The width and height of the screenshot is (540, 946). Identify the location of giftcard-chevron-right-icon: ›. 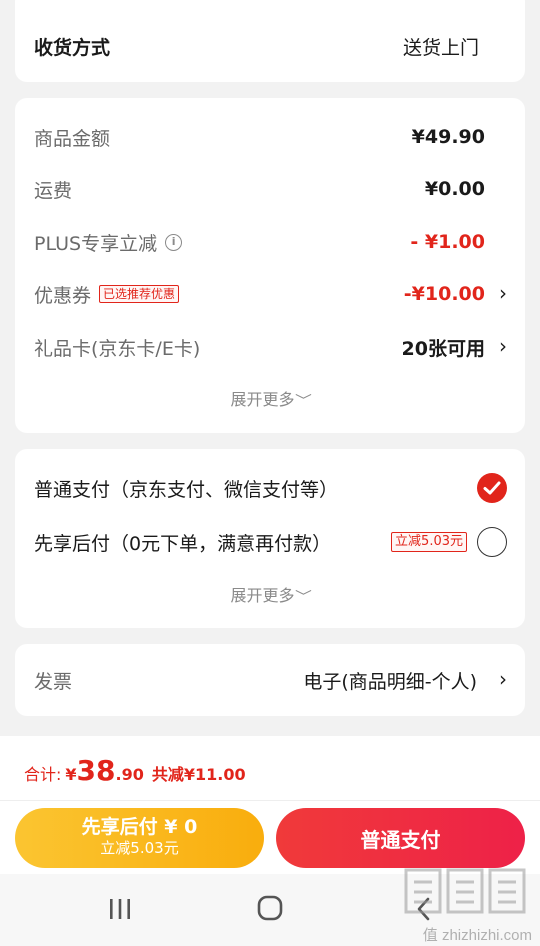
(503, 346).